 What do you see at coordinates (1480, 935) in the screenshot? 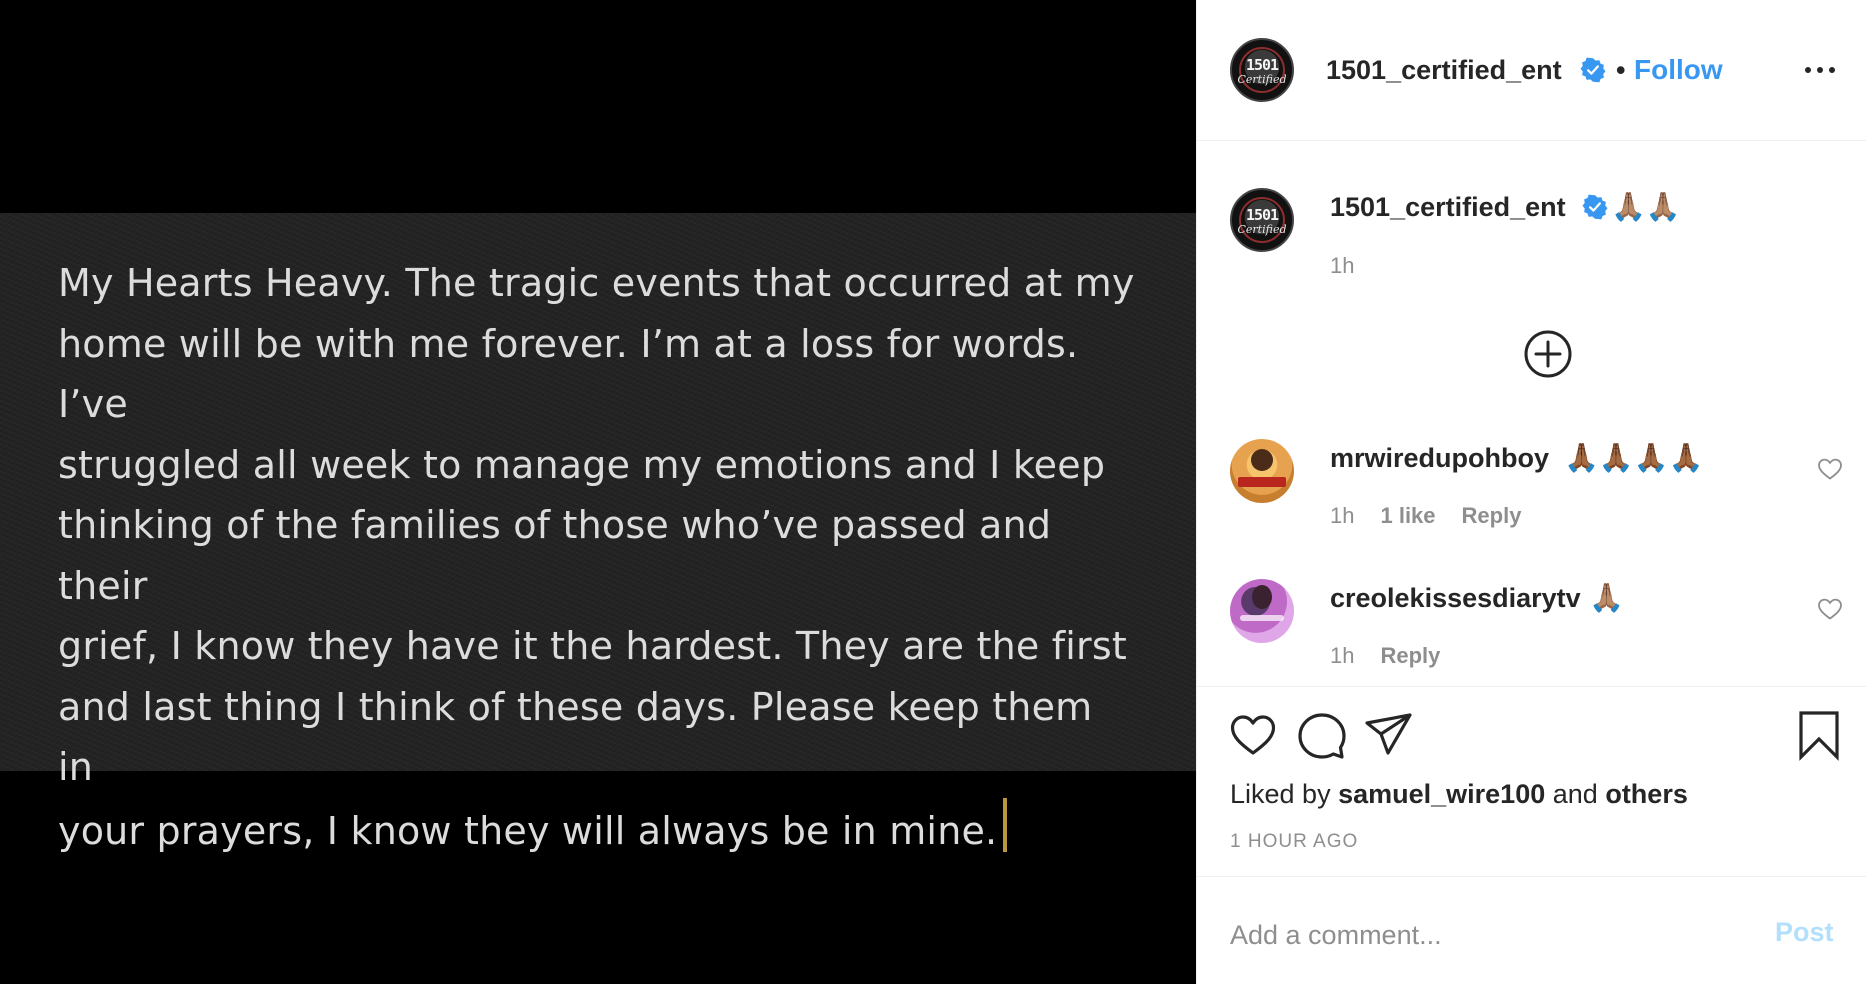
I see `comment-input` at bounding box center [1480, 935].